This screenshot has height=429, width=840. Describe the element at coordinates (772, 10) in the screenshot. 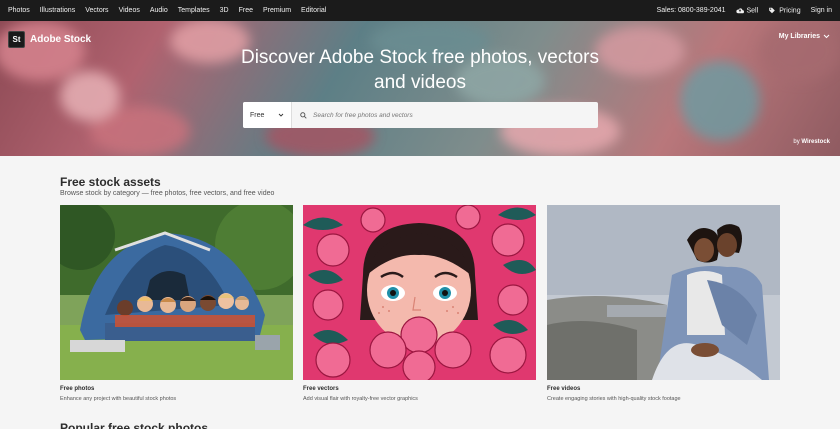

I see `tag-icon` at that location.